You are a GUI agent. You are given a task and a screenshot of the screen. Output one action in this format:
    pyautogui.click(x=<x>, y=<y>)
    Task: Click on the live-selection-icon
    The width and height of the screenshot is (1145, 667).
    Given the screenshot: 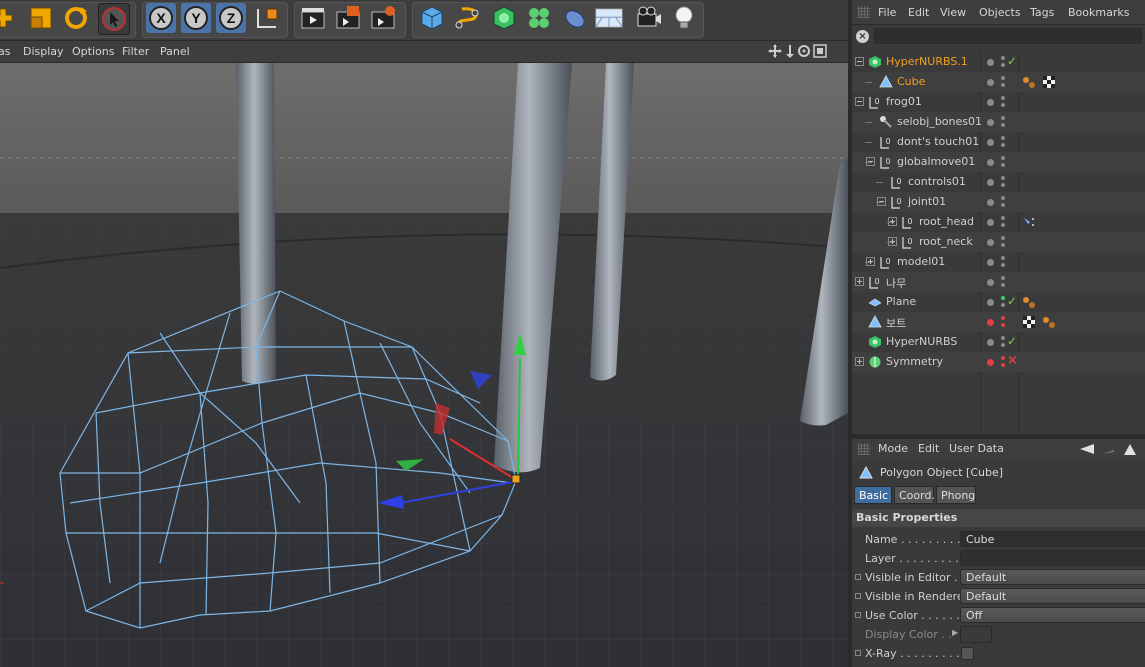 What is the action you would take?
    pyautogui.click(x=114, y=19)
    